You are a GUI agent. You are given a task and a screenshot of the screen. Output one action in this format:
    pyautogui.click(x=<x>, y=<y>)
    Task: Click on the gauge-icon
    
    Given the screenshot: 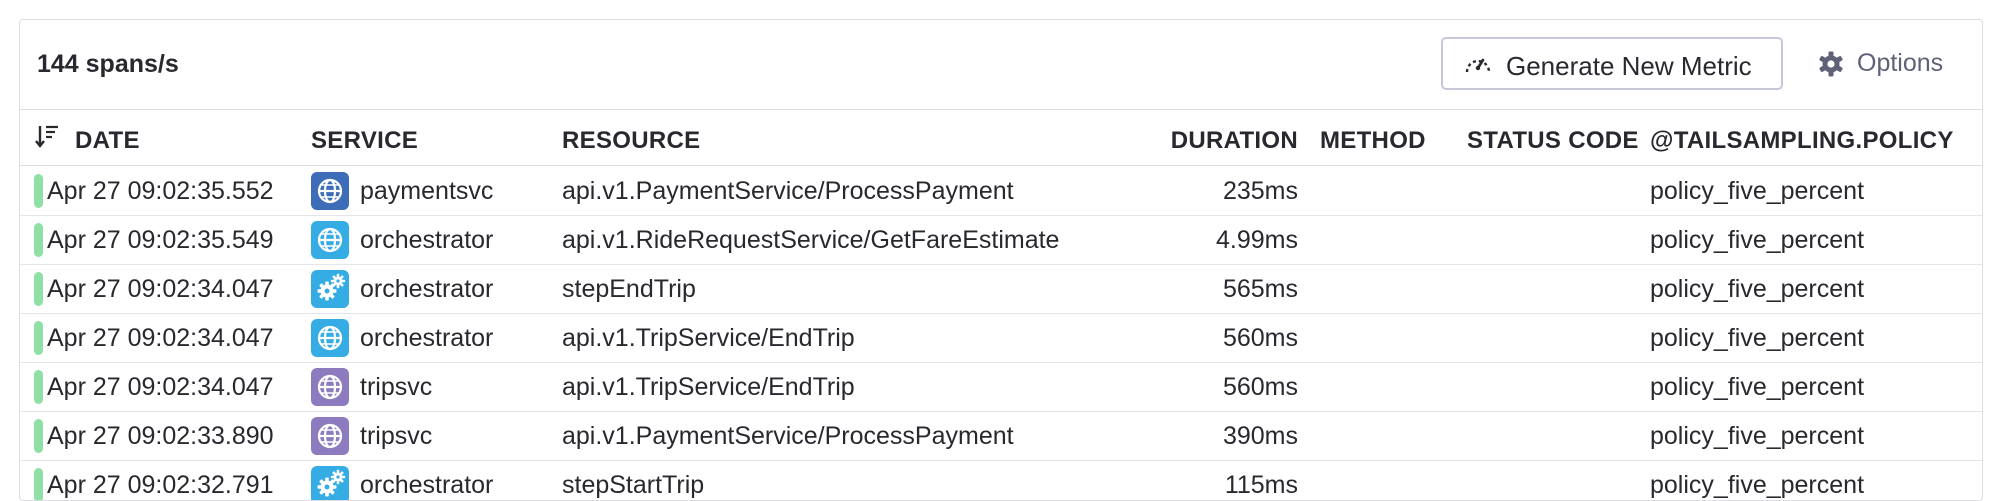 What is the action you would take?
    pyautogui.click(x=1478, y=64)
    